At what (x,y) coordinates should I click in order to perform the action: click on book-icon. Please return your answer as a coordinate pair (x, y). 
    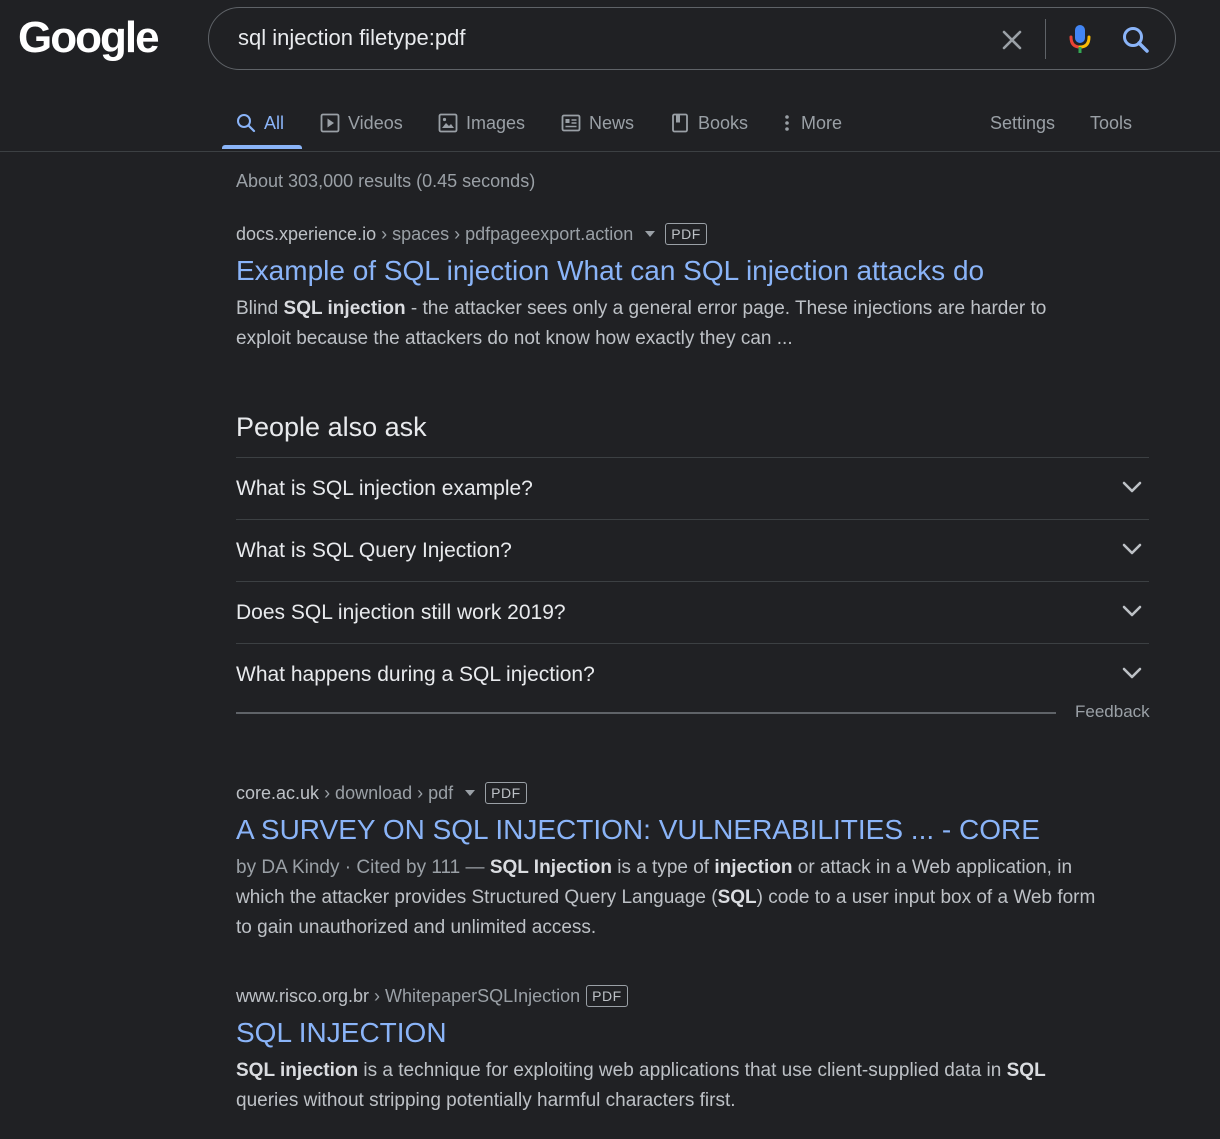
    Looking at the image, I should click on (680, 123).